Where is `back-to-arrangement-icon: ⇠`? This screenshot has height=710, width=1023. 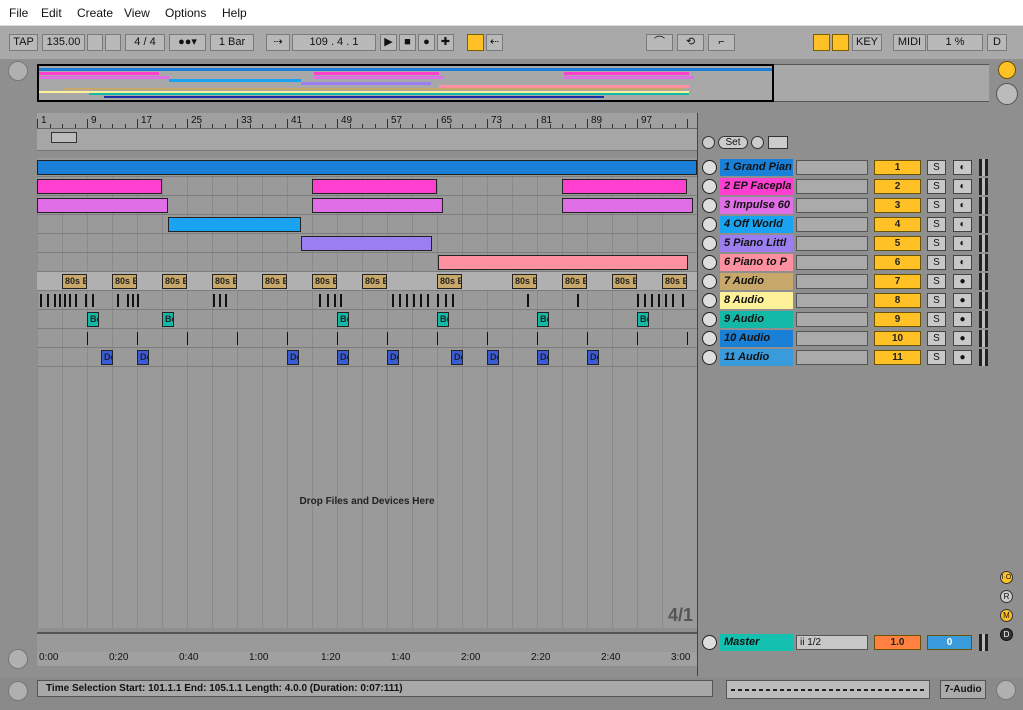 back-to-arrangement-icon: ⇠ is located at coordinates (494, 42).